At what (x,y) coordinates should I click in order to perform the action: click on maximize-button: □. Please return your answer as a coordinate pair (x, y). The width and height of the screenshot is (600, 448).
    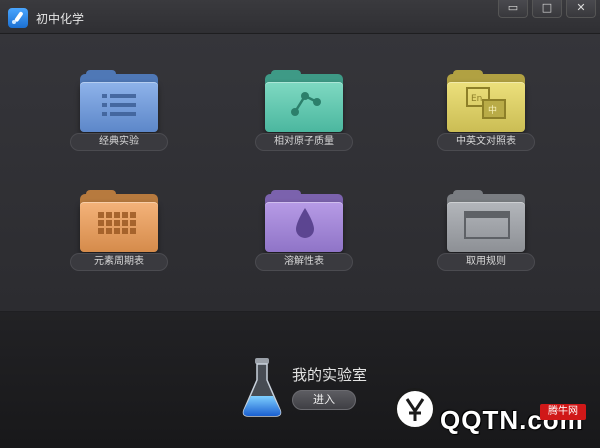
    Looking at the image, I should click on (547, 9).